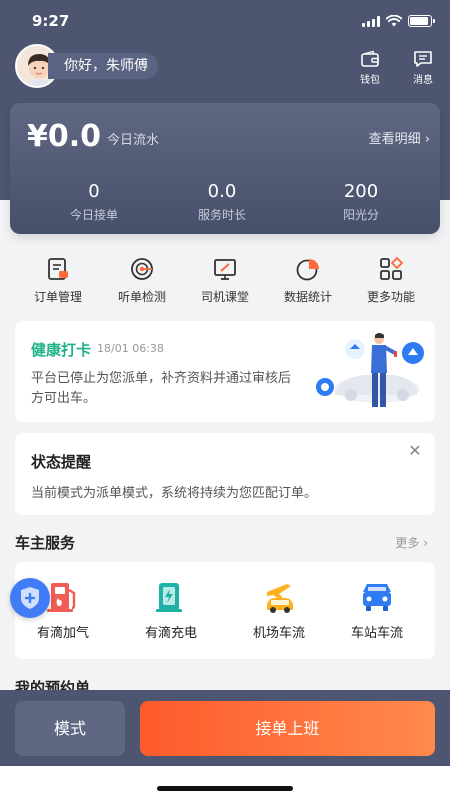 The width and height of the screenshot is (450, 800). Describe the element at coordinates (370, 58) in the screenshot. I see `wallet-icon` at that location.